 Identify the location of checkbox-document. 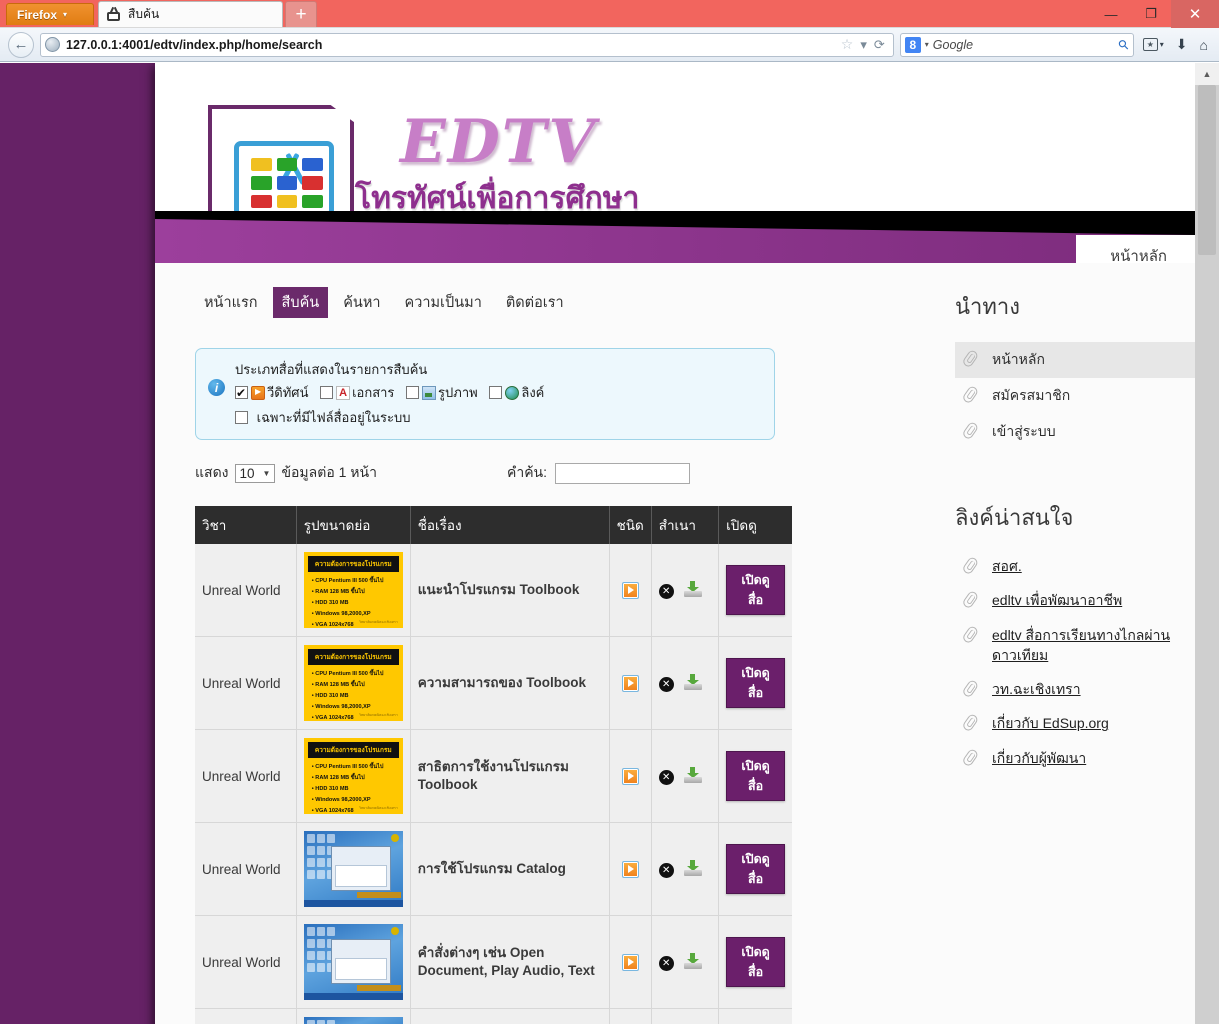
(327, 392).